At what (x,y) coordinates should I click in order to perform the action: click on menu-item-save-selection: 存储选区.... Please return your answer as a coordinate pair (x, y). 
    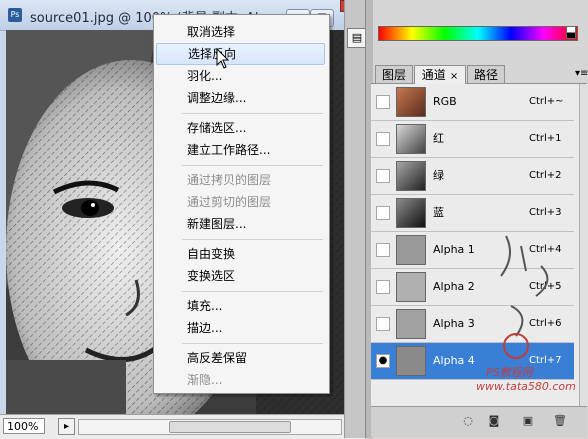
    Looking at the image, I should click on (240, 128).